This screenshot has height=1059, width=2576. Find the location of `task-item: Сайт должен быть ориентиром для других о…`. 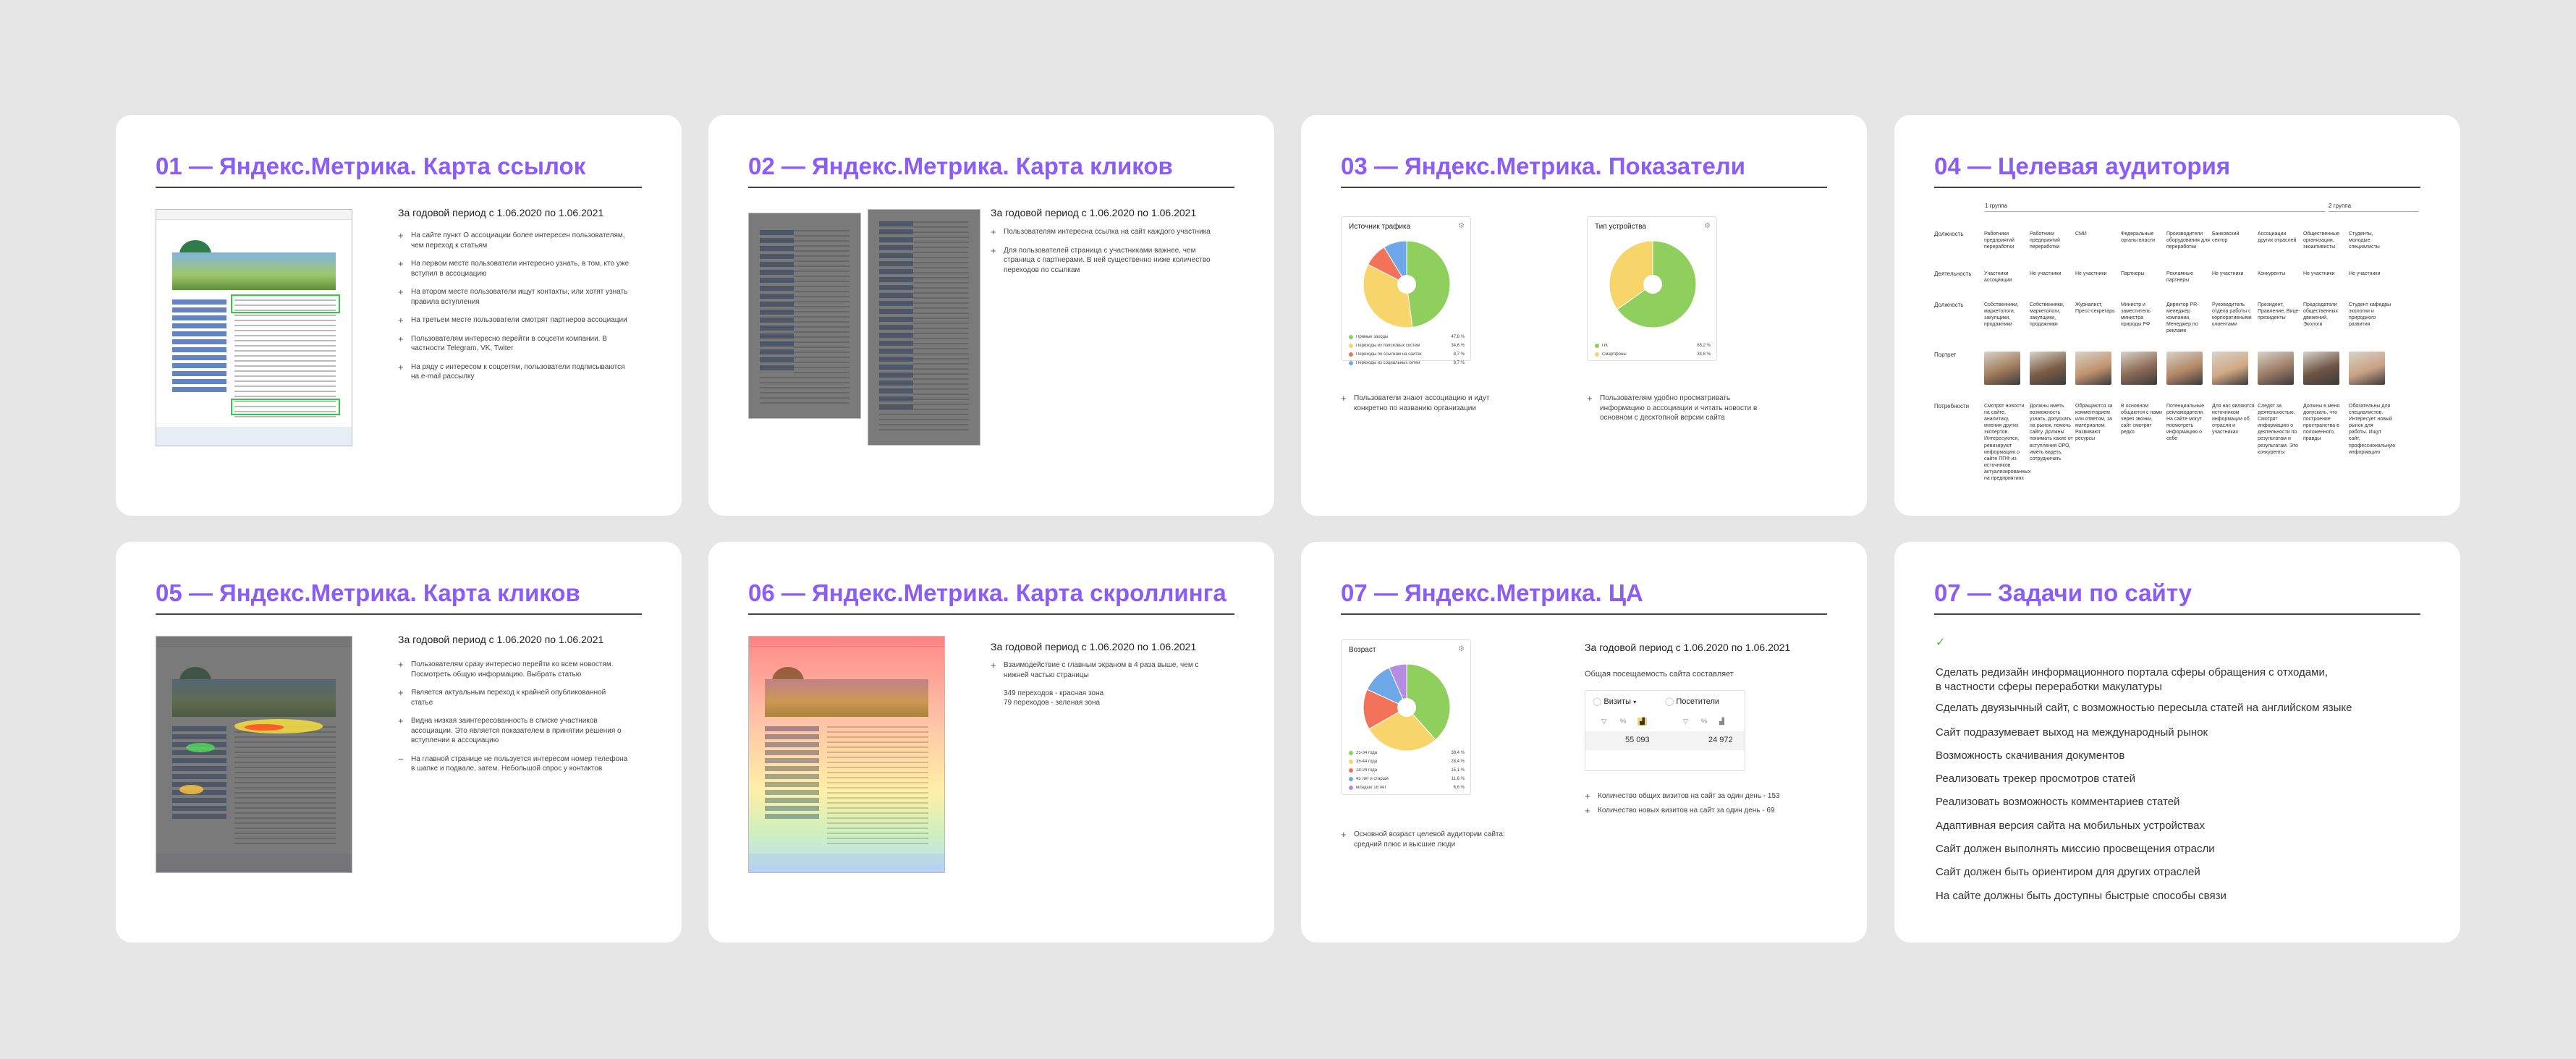

task-item: Сайт должен быть ориентиром для других о… is located at coordinates (2068, 872).